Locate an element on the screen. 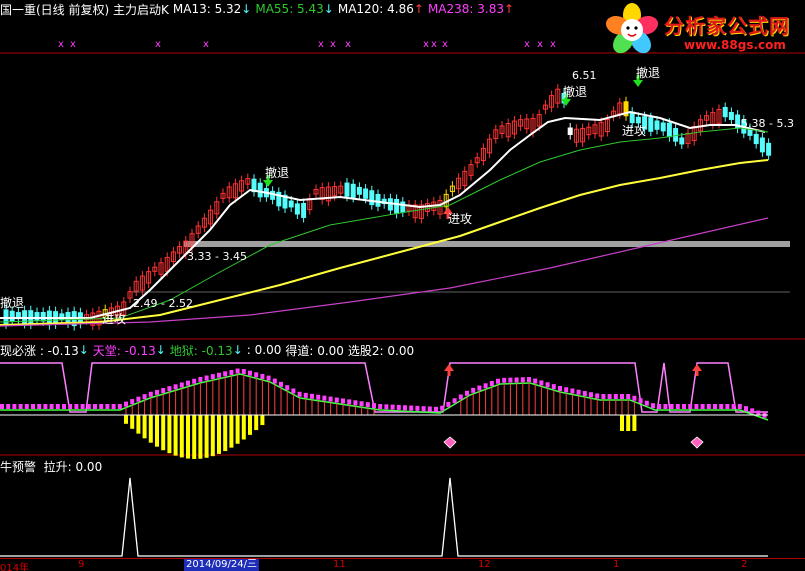 The image size is (805, 571). dedao-label: 得道: 0.00 is located at coordinates (314, 350).